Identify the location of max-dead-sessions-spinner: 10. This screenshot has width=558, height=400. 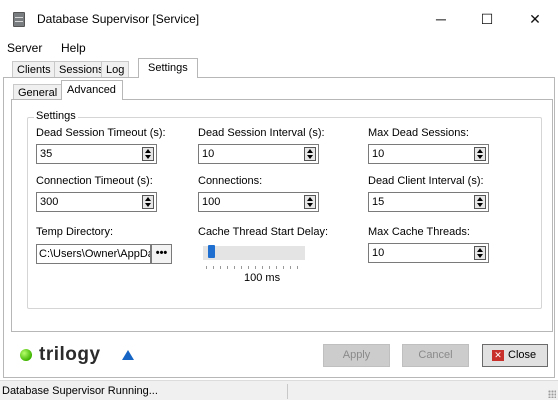
(428, 154).